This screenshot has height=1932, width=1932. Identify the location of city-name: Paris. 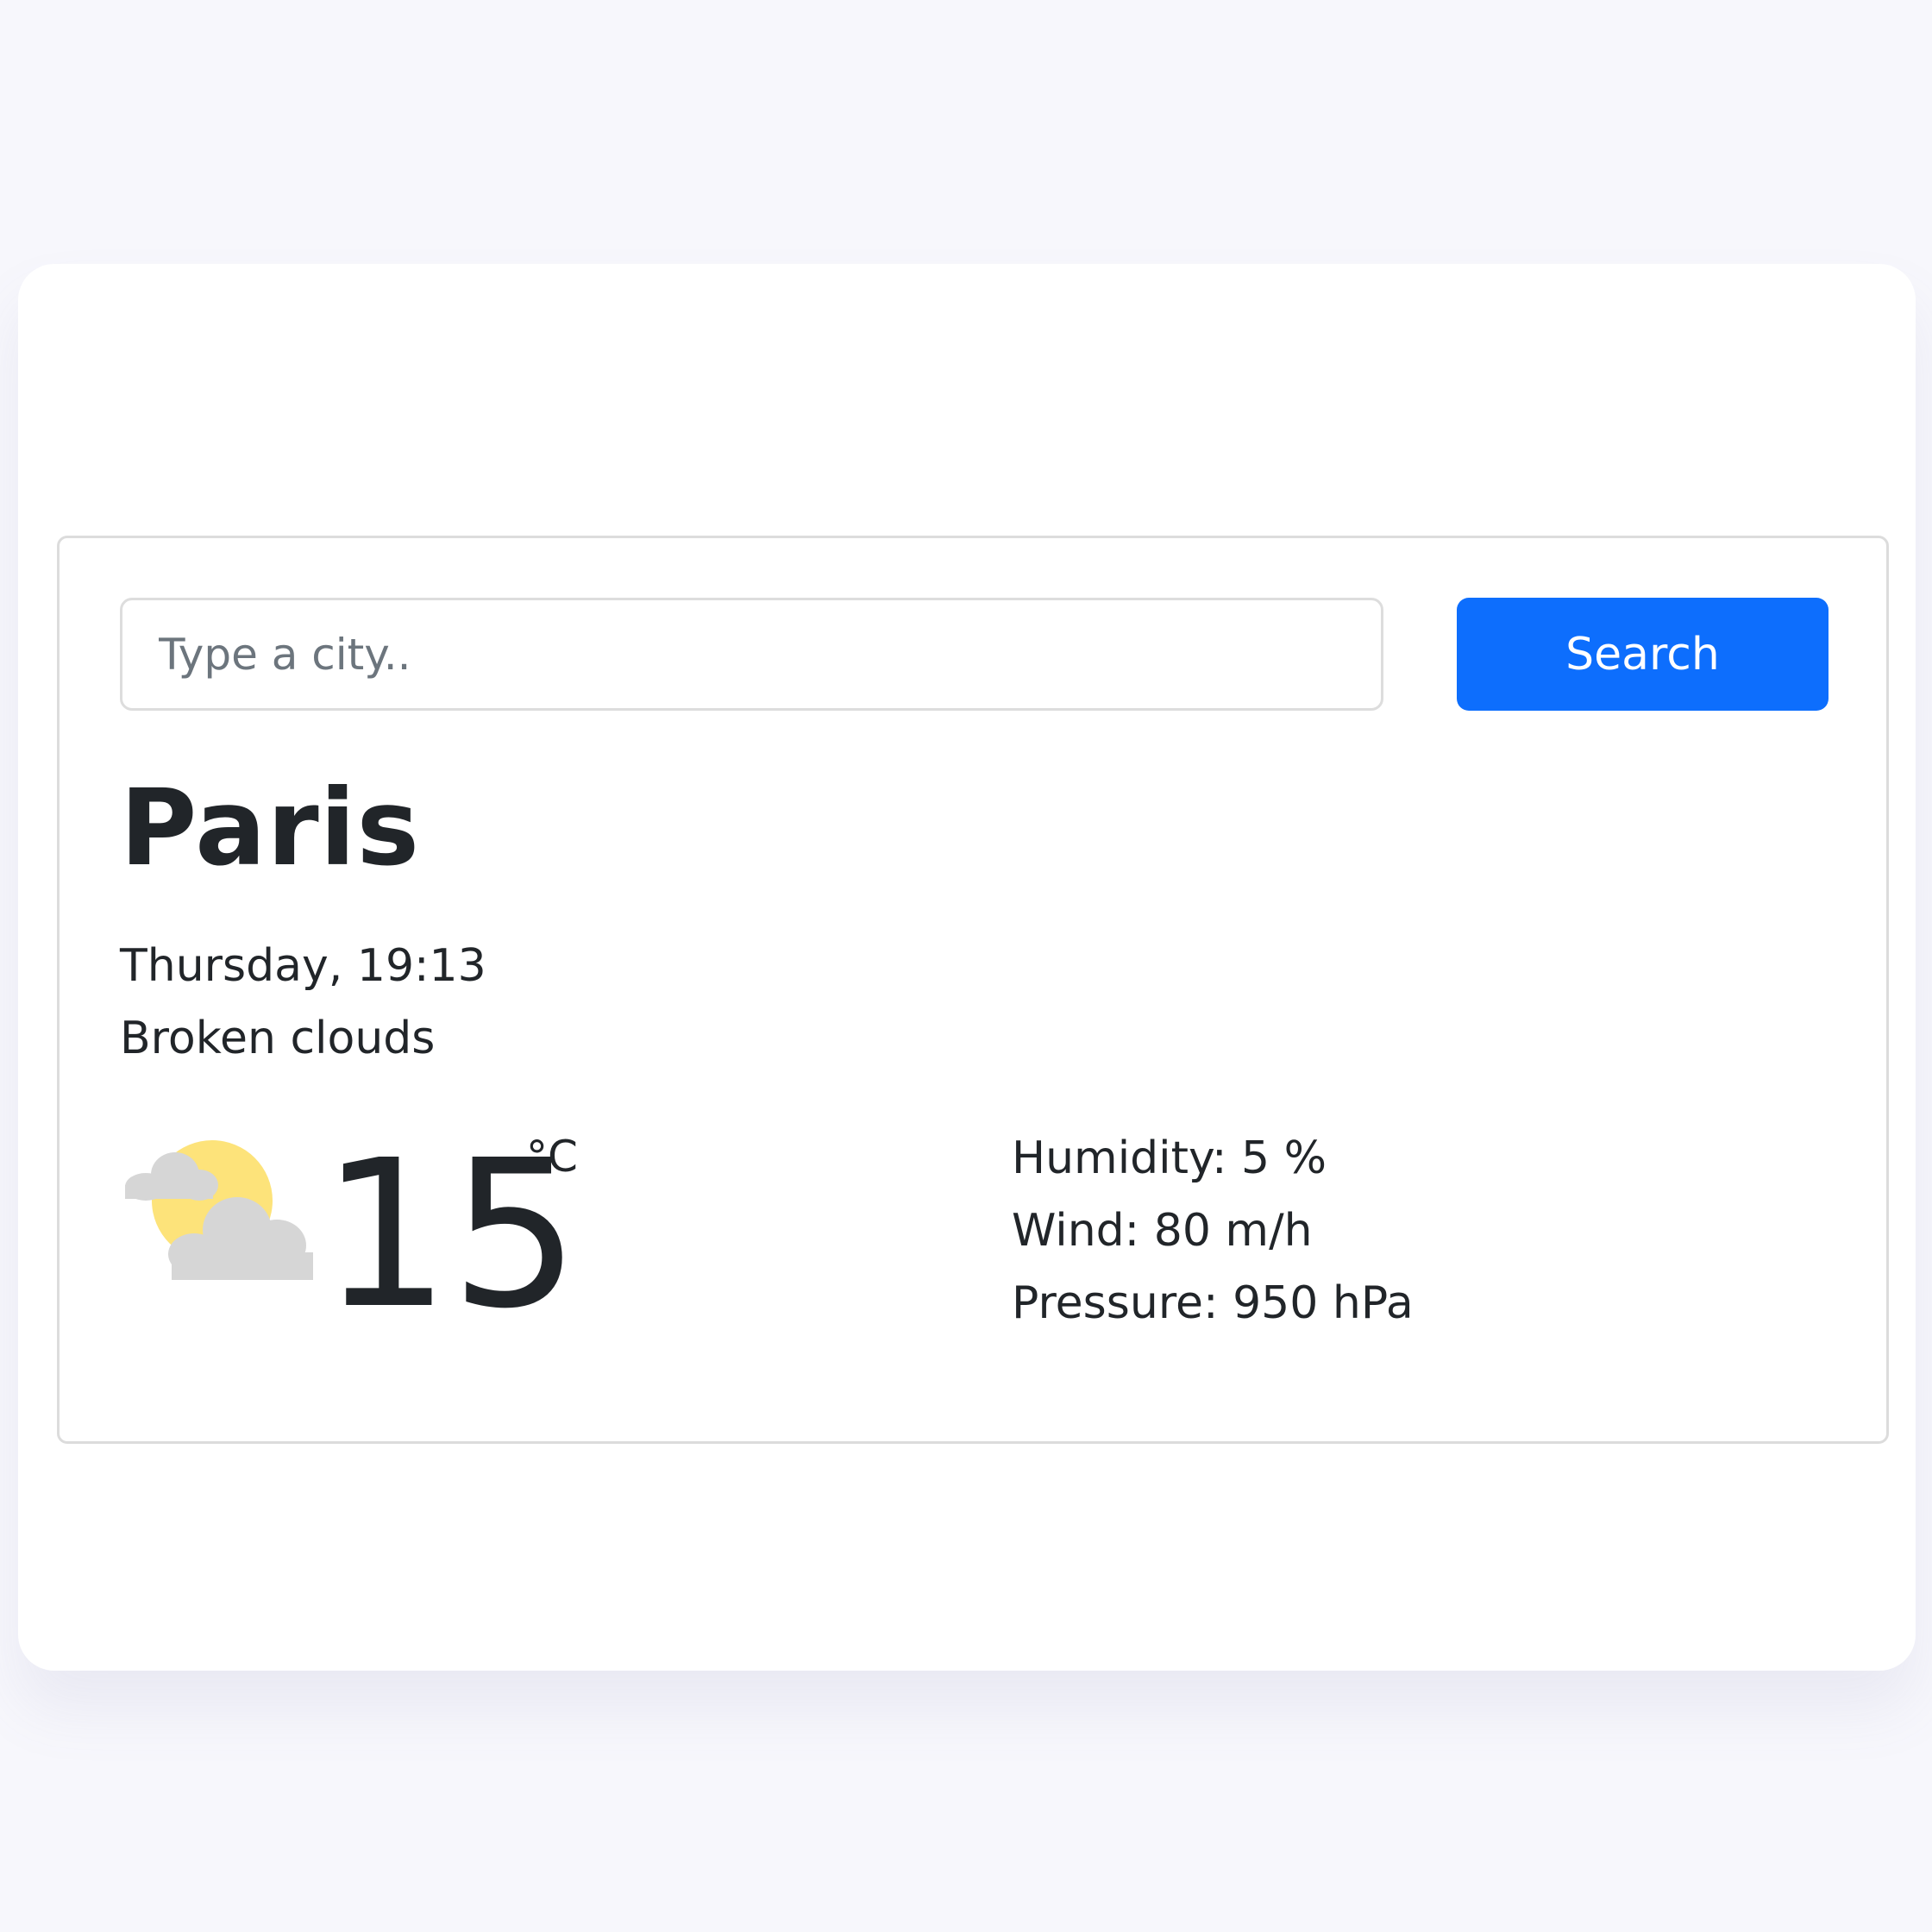
(271, 828).